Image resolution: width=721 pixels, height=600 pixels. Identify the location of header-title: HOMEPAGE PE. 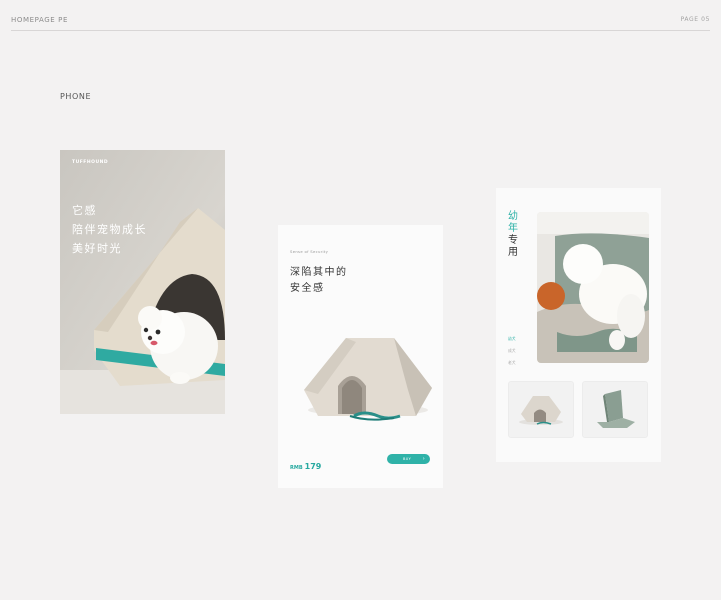
(39, 20).